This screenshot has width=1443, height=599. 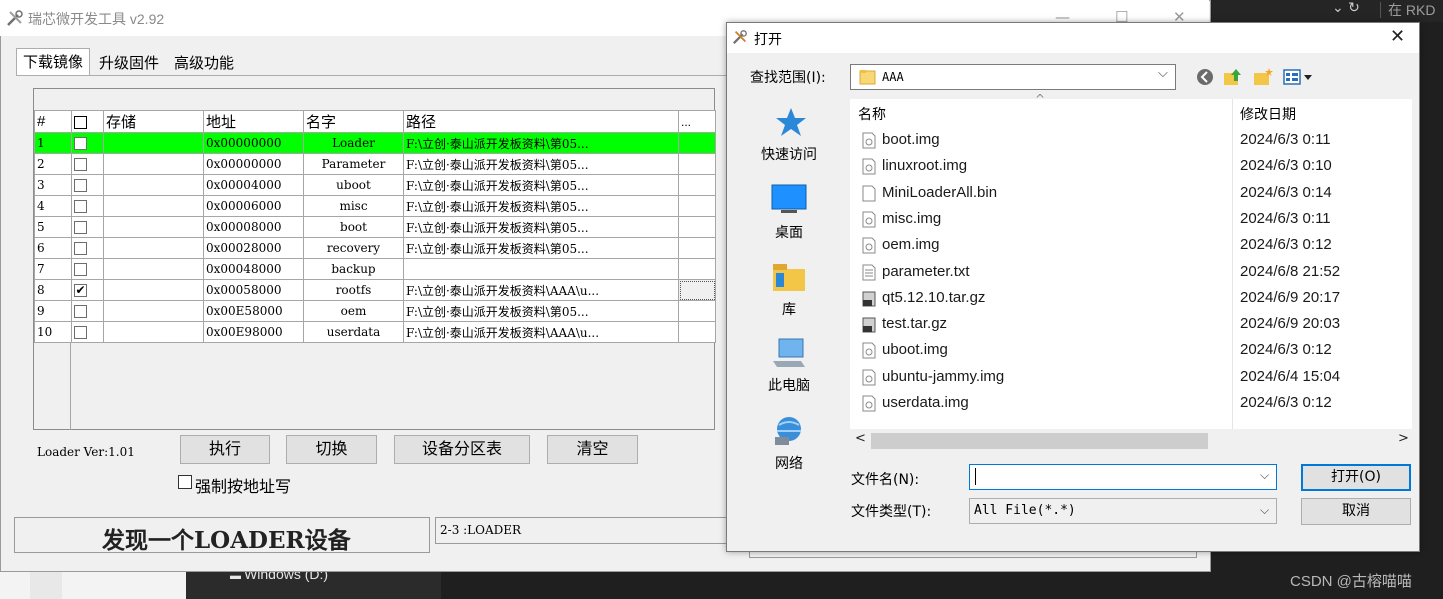 I want to click on list-item: MiniLoaderAll.bin 2024/6/3 0:14, so click(x=1133, y=194).